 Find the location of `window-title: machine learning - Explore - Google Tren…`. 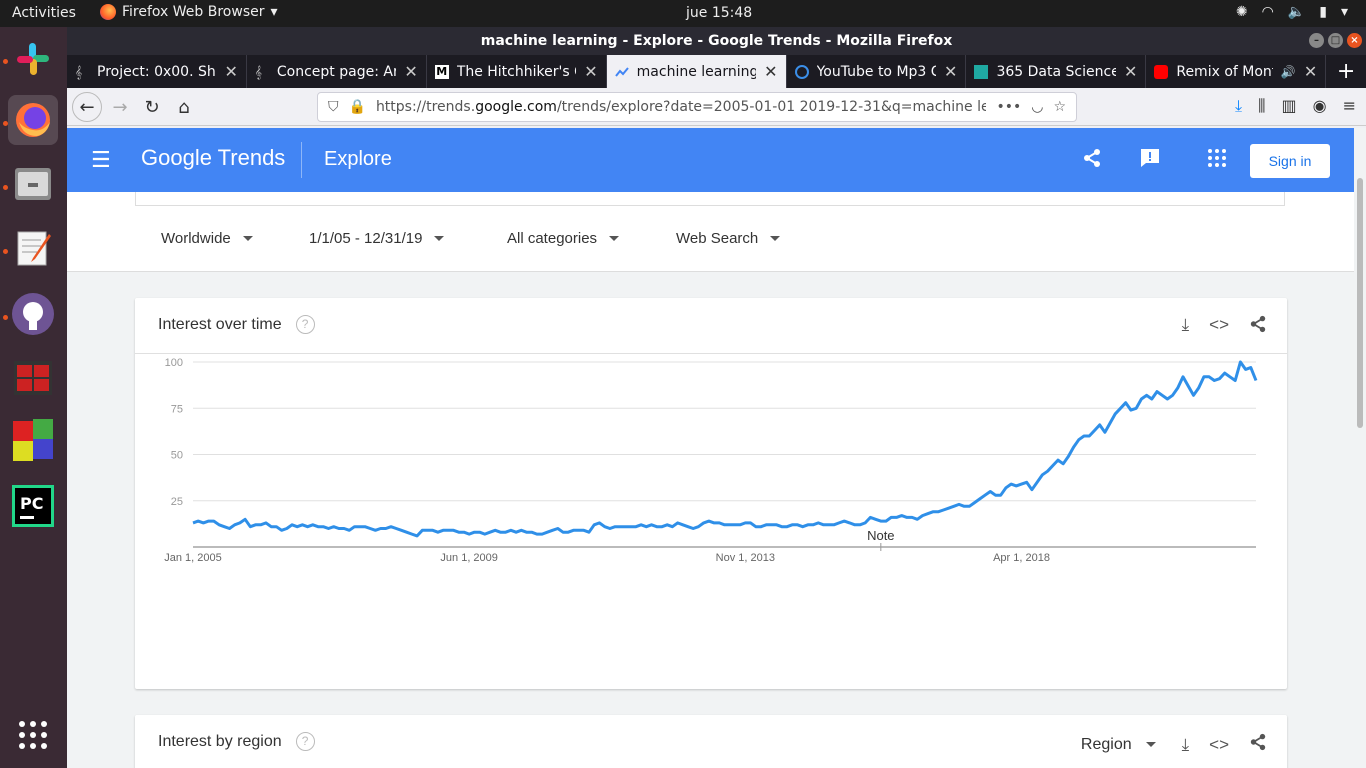

window-title: machine learning - Explore - Google Tren… is located at coordinates (716, 41).